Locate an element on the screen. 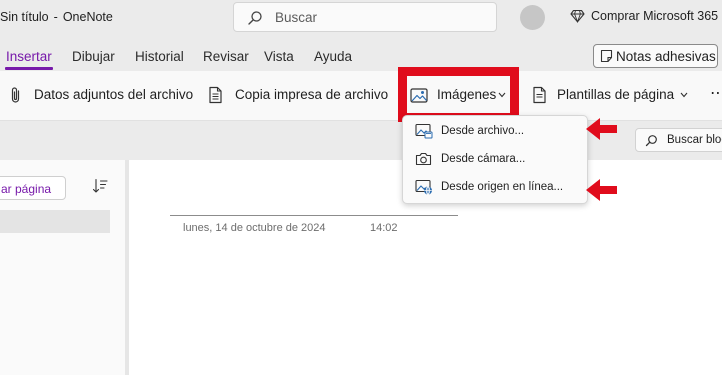 Image resolution: width=722 pixels, height=375 pixels. tab-revisar: Revisar is located at coordinates (226, 56).